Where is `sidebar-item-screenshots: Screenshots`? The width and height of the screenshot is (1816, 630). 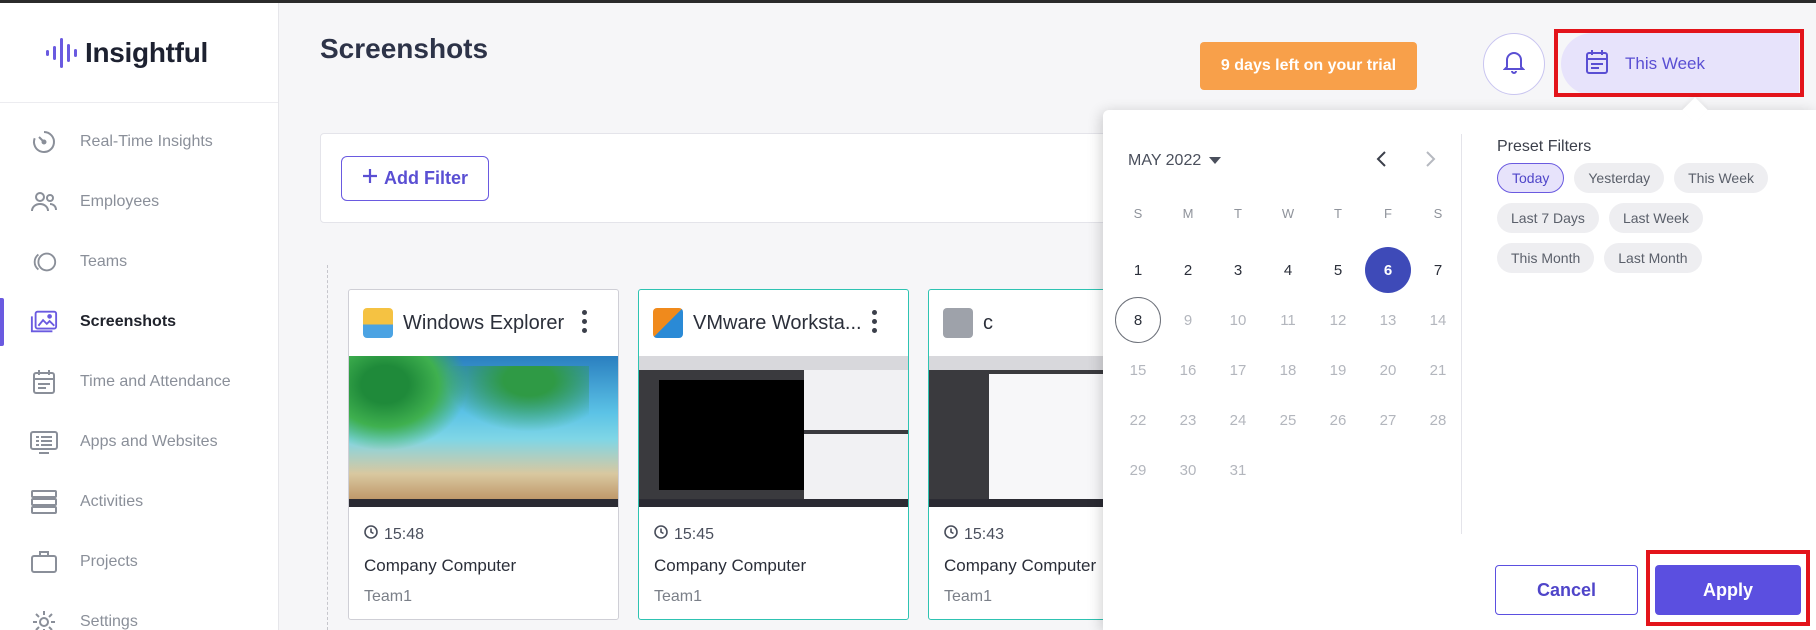 sidebar-item-screenshots: Screenshots is located at coordinates (139, 322).